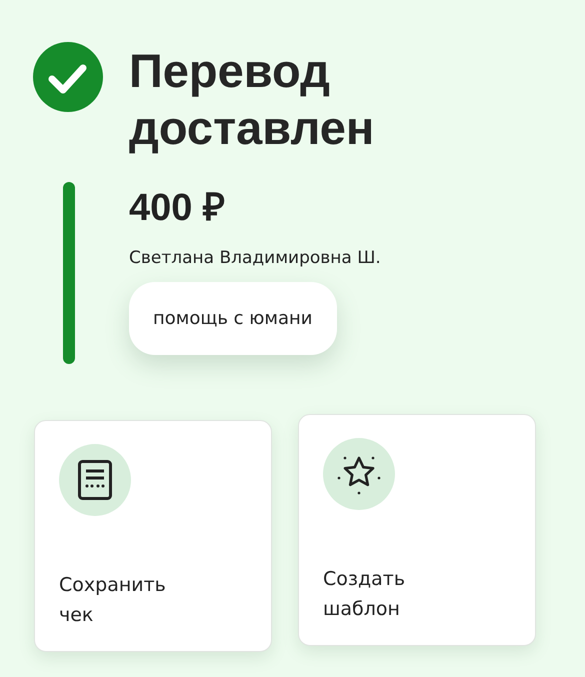  Describe the element at coordinates (252, 99) in the screenshot. I see `status-title: Перевод доставлен` at that location.